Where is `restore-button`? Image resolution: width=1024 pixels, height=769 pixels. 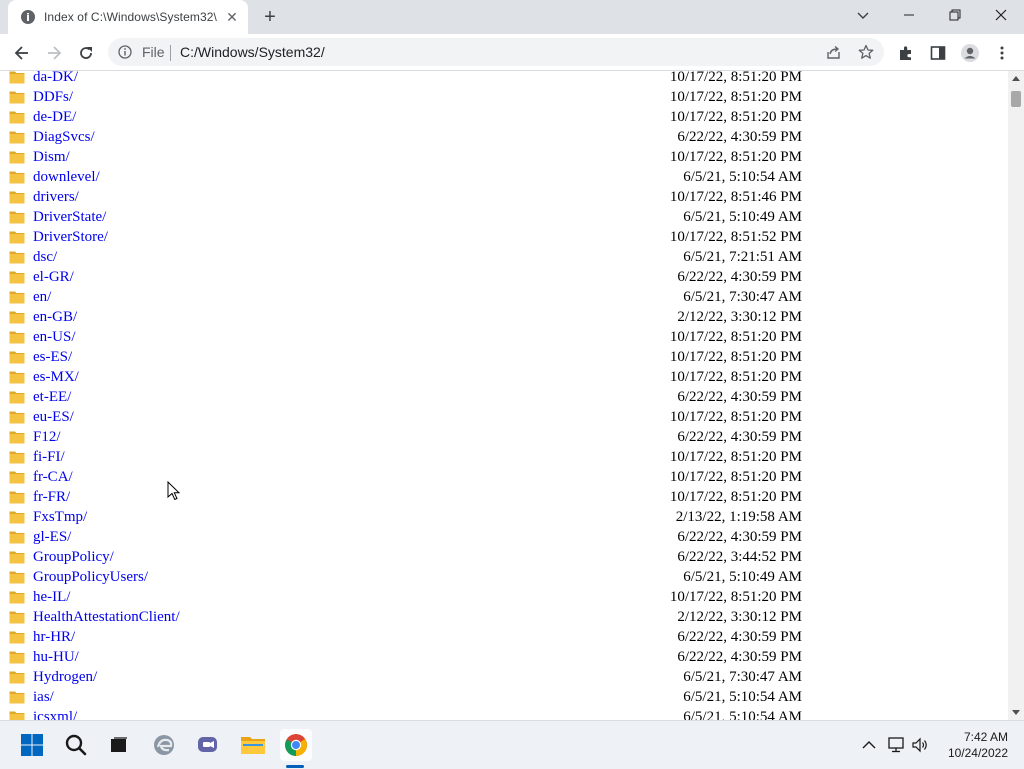 restore-button is located at coordinates (955, 15).